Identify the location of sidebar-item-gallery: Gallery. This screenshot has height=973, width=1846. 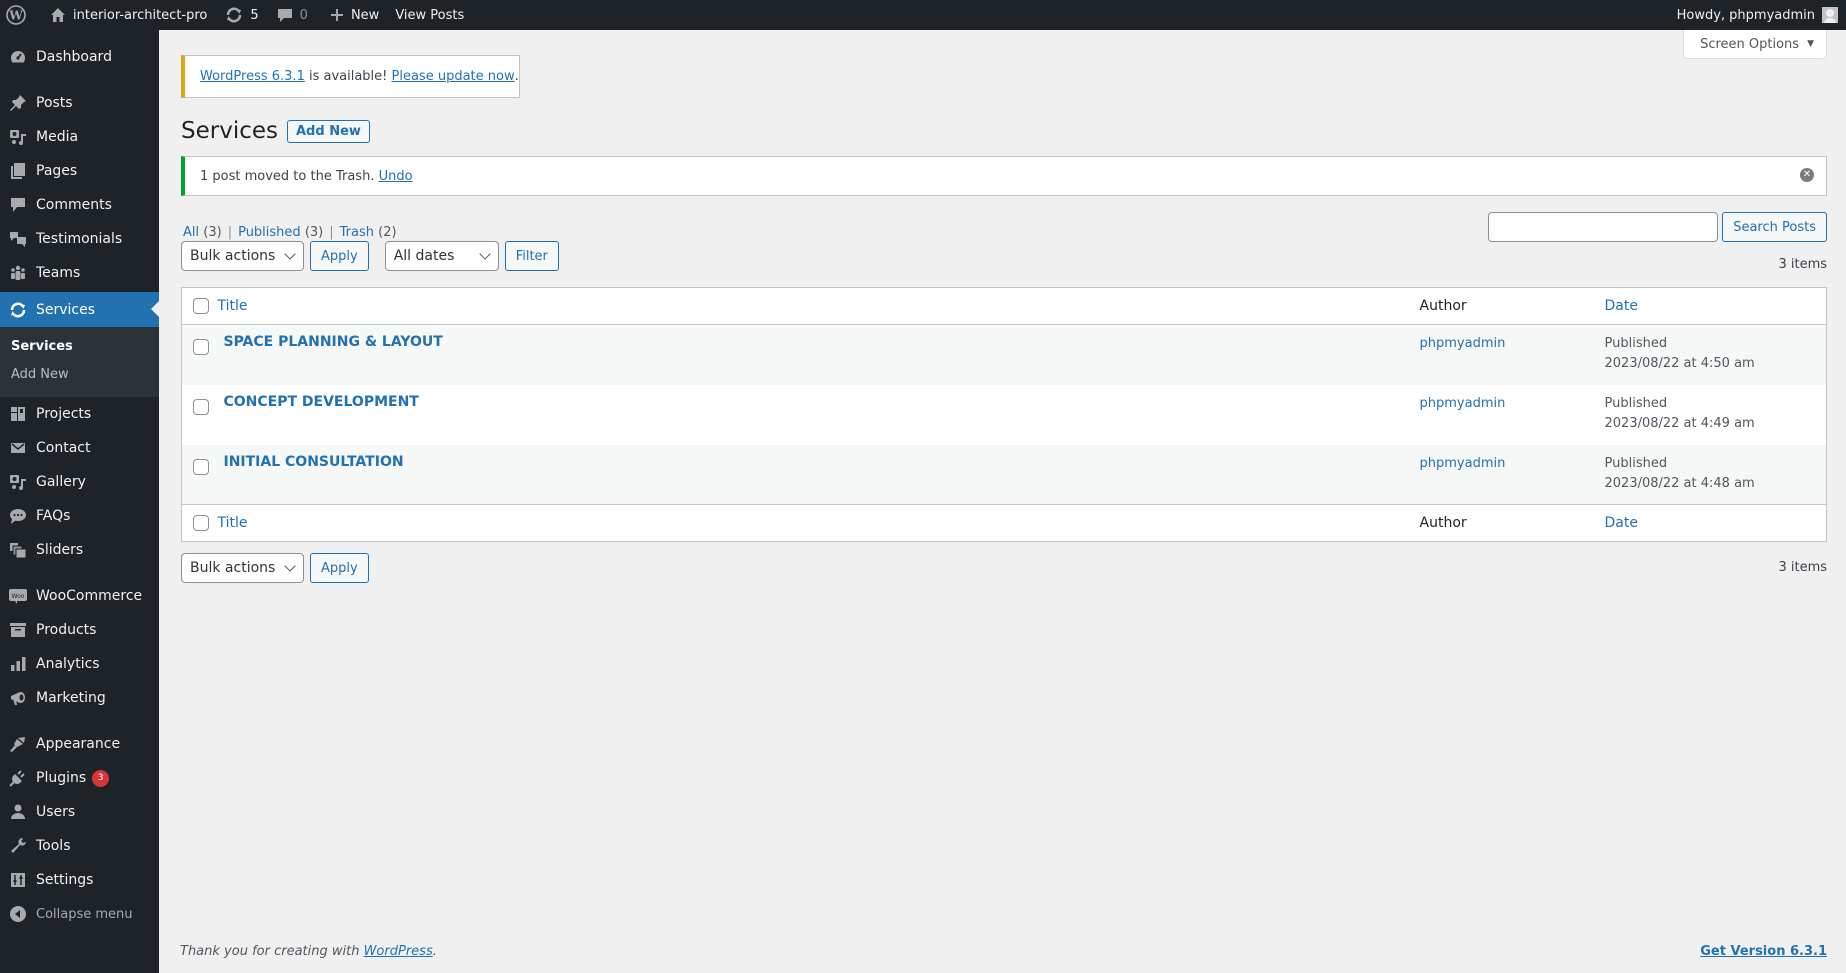
(79, 482).